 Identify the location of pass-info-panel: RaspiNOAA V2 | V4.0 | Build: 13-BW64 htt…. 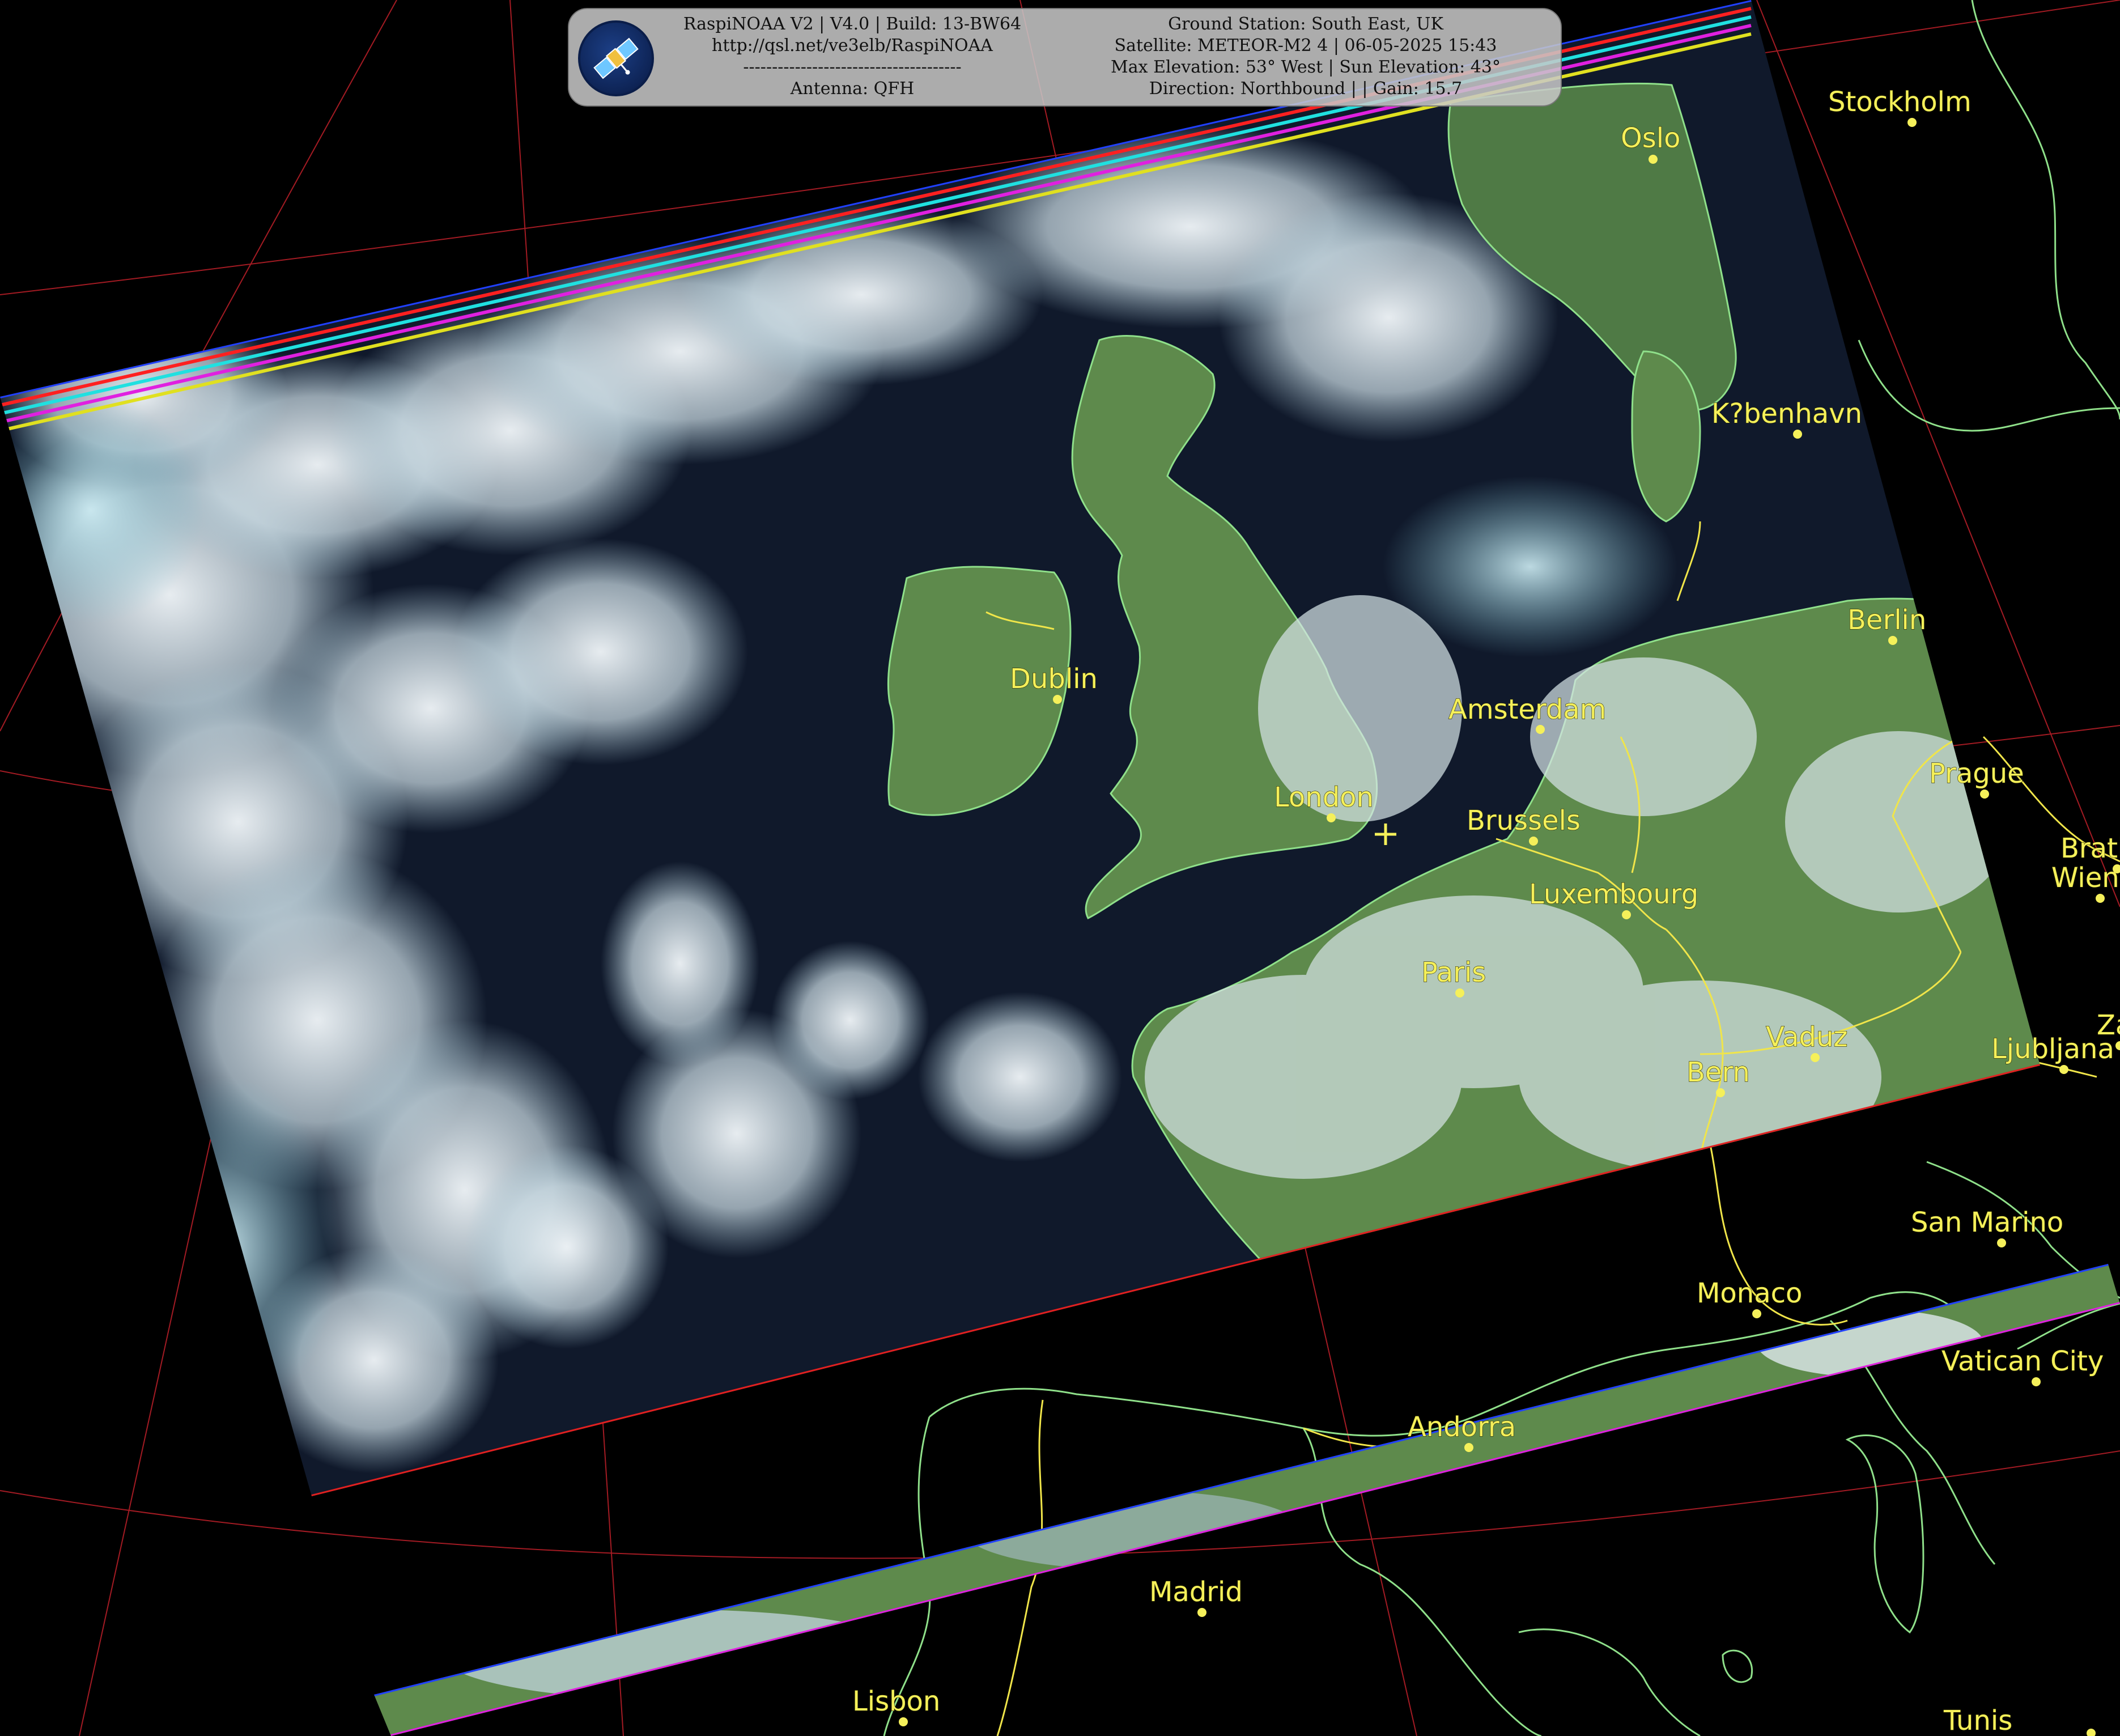
(1065, 57).